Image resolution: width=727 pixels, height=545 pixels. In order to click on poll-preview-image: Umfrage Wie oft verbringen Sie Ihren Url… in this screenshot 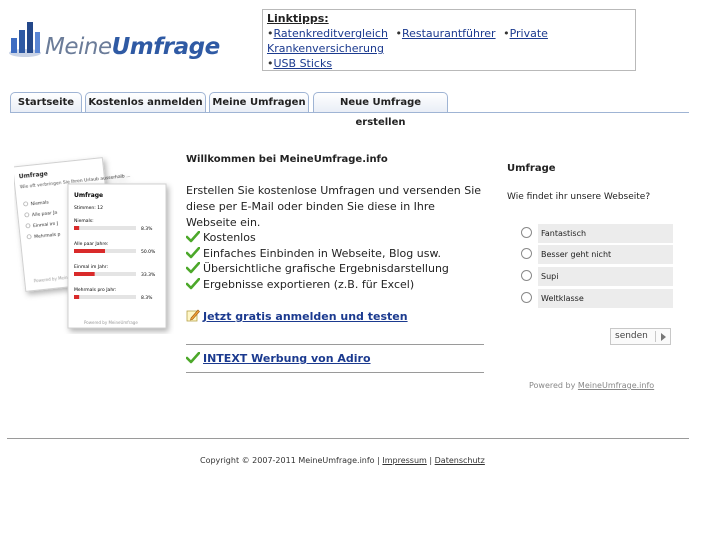, I will do `click(90, 243)`.